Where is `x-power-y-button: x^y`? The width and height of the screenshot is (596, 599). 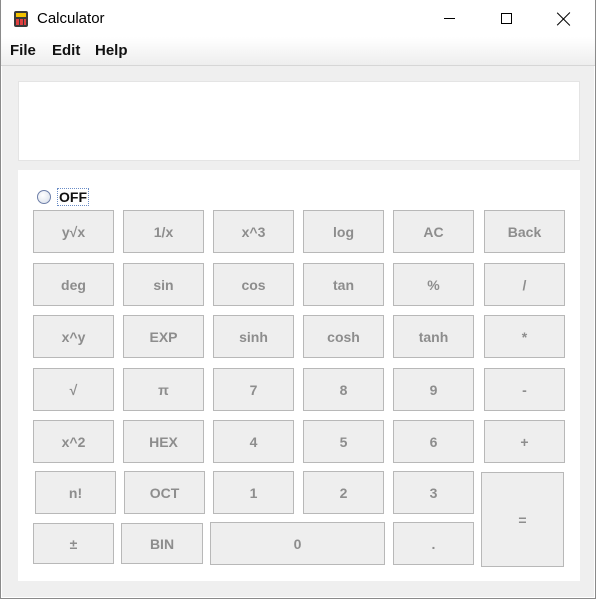 x-power-y-button: x^y is located at coordinates (73, 336).